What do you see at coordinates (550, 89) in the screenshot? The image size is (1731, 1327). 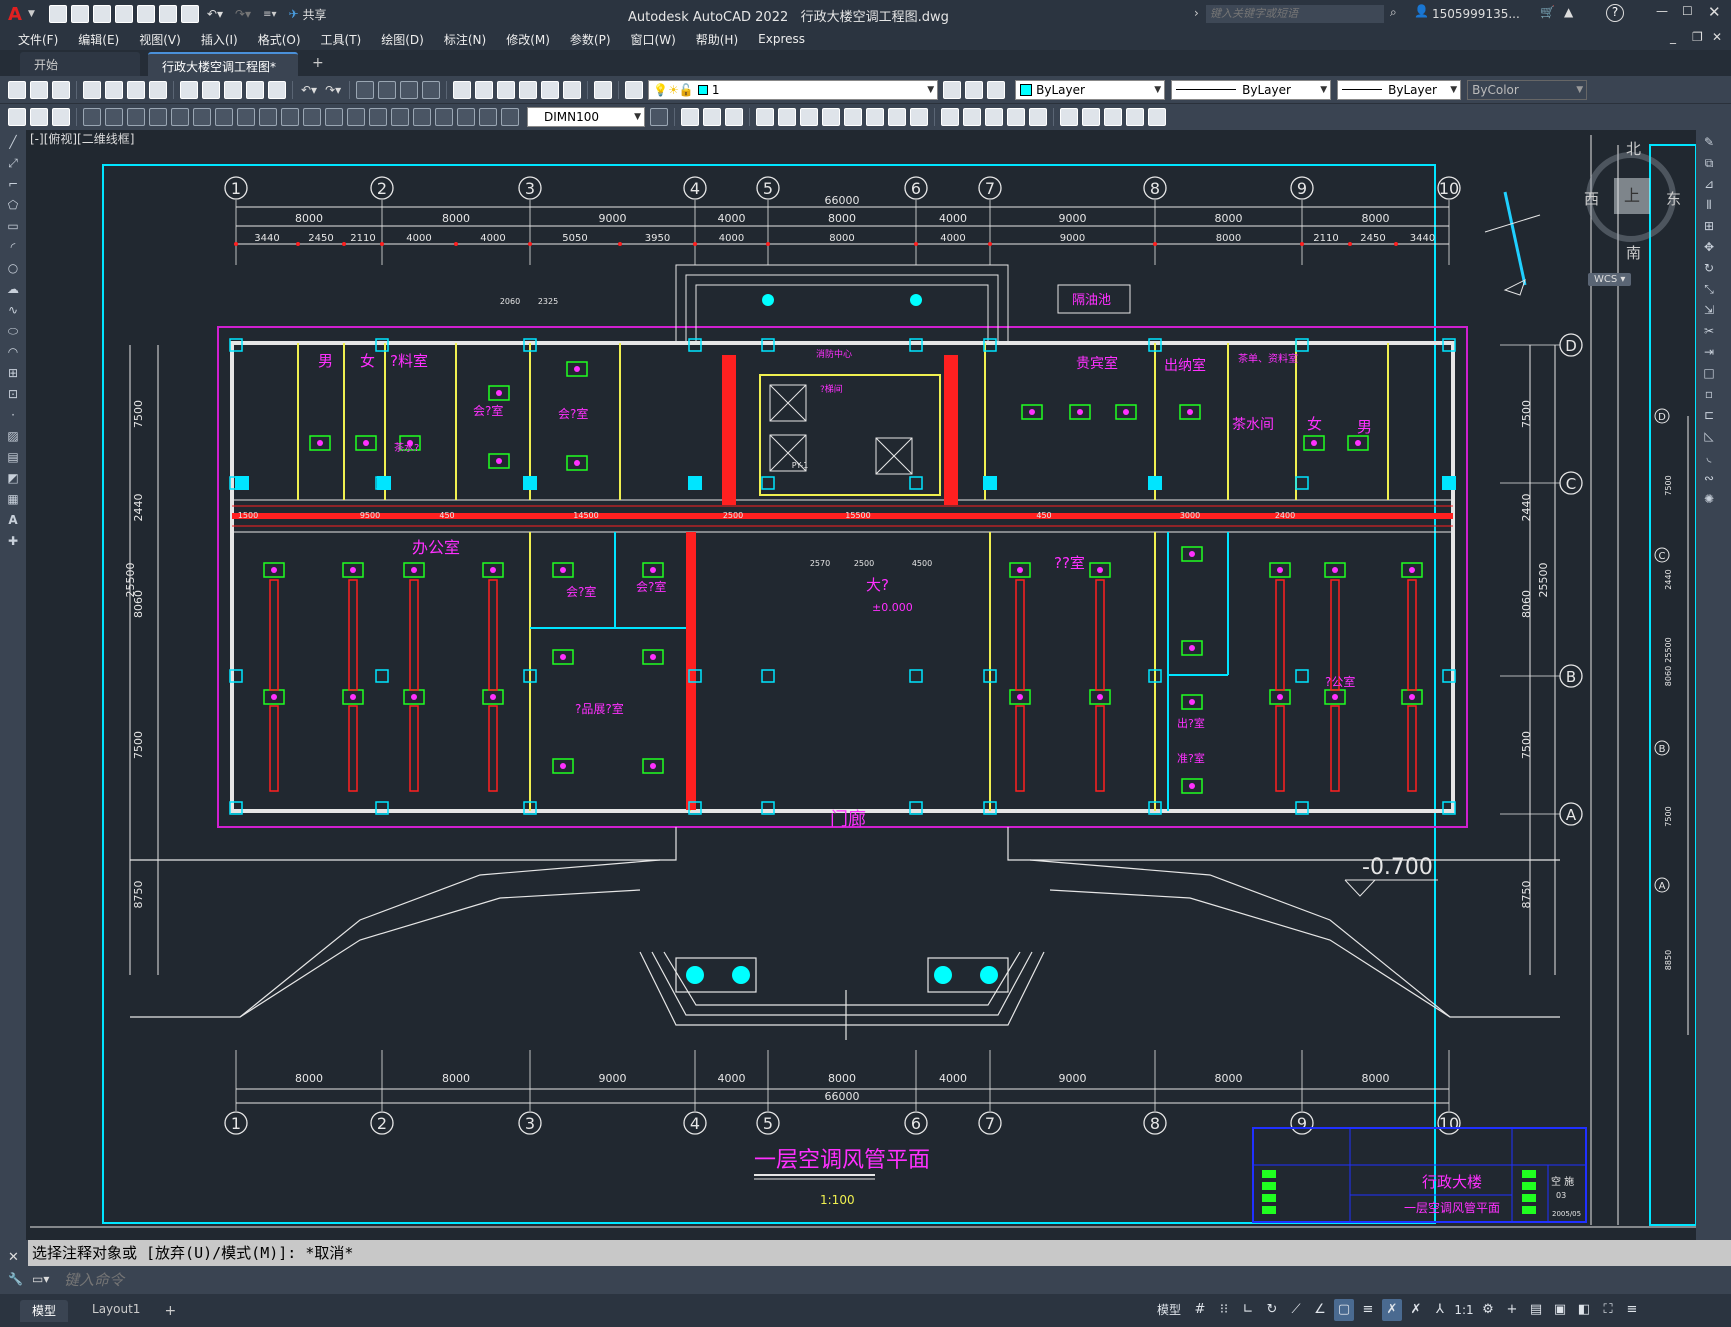 I see `markup-icon` at bounding box center [550, 89].